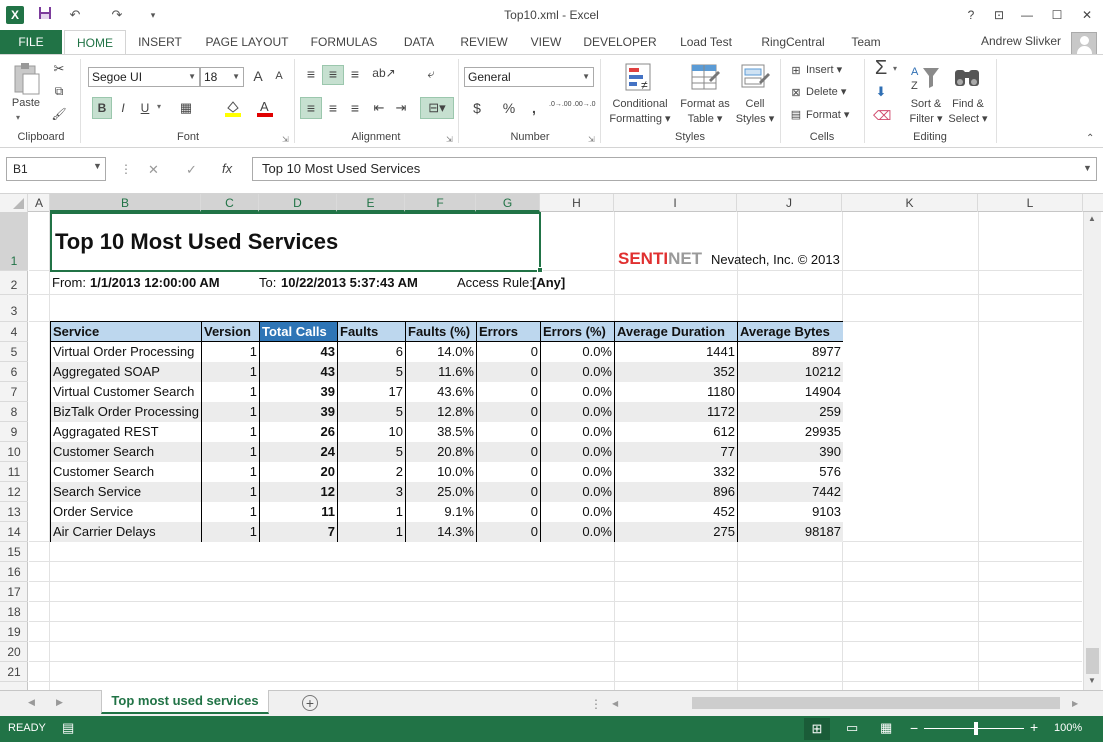 The width and height of the screenshot is (1103, 742). What do you see at coordinates (441, 332) in the screenshot?
I see `table-header-faults-pct: Faults (%)` at bounding box center [441, 332].